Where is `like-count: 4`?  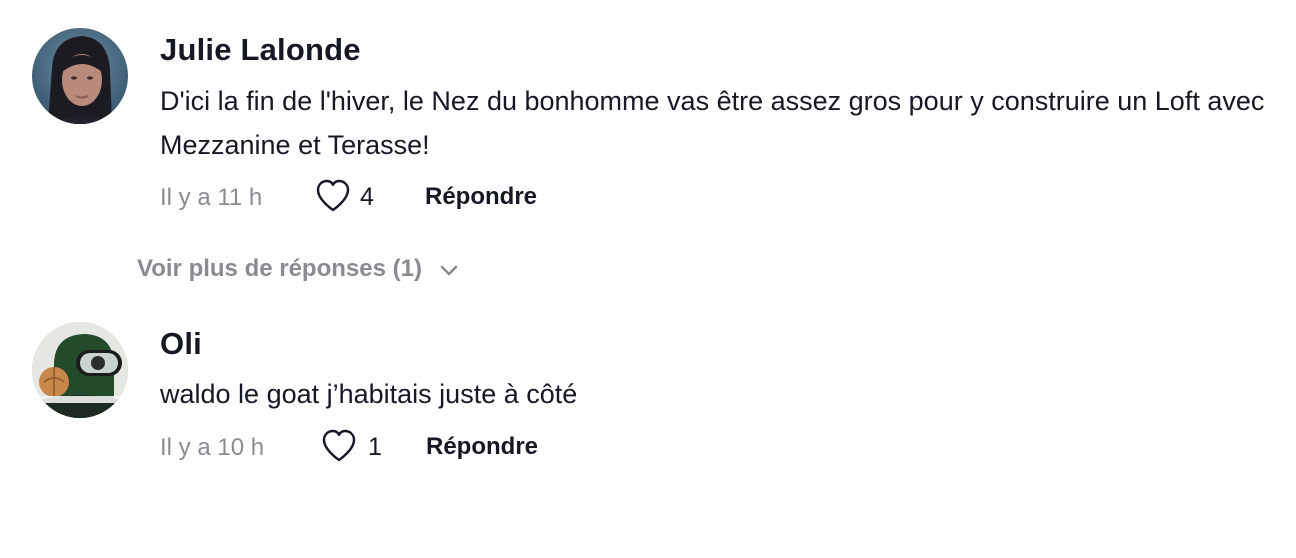
like-count: 4 is located at coordinates (367, 197).